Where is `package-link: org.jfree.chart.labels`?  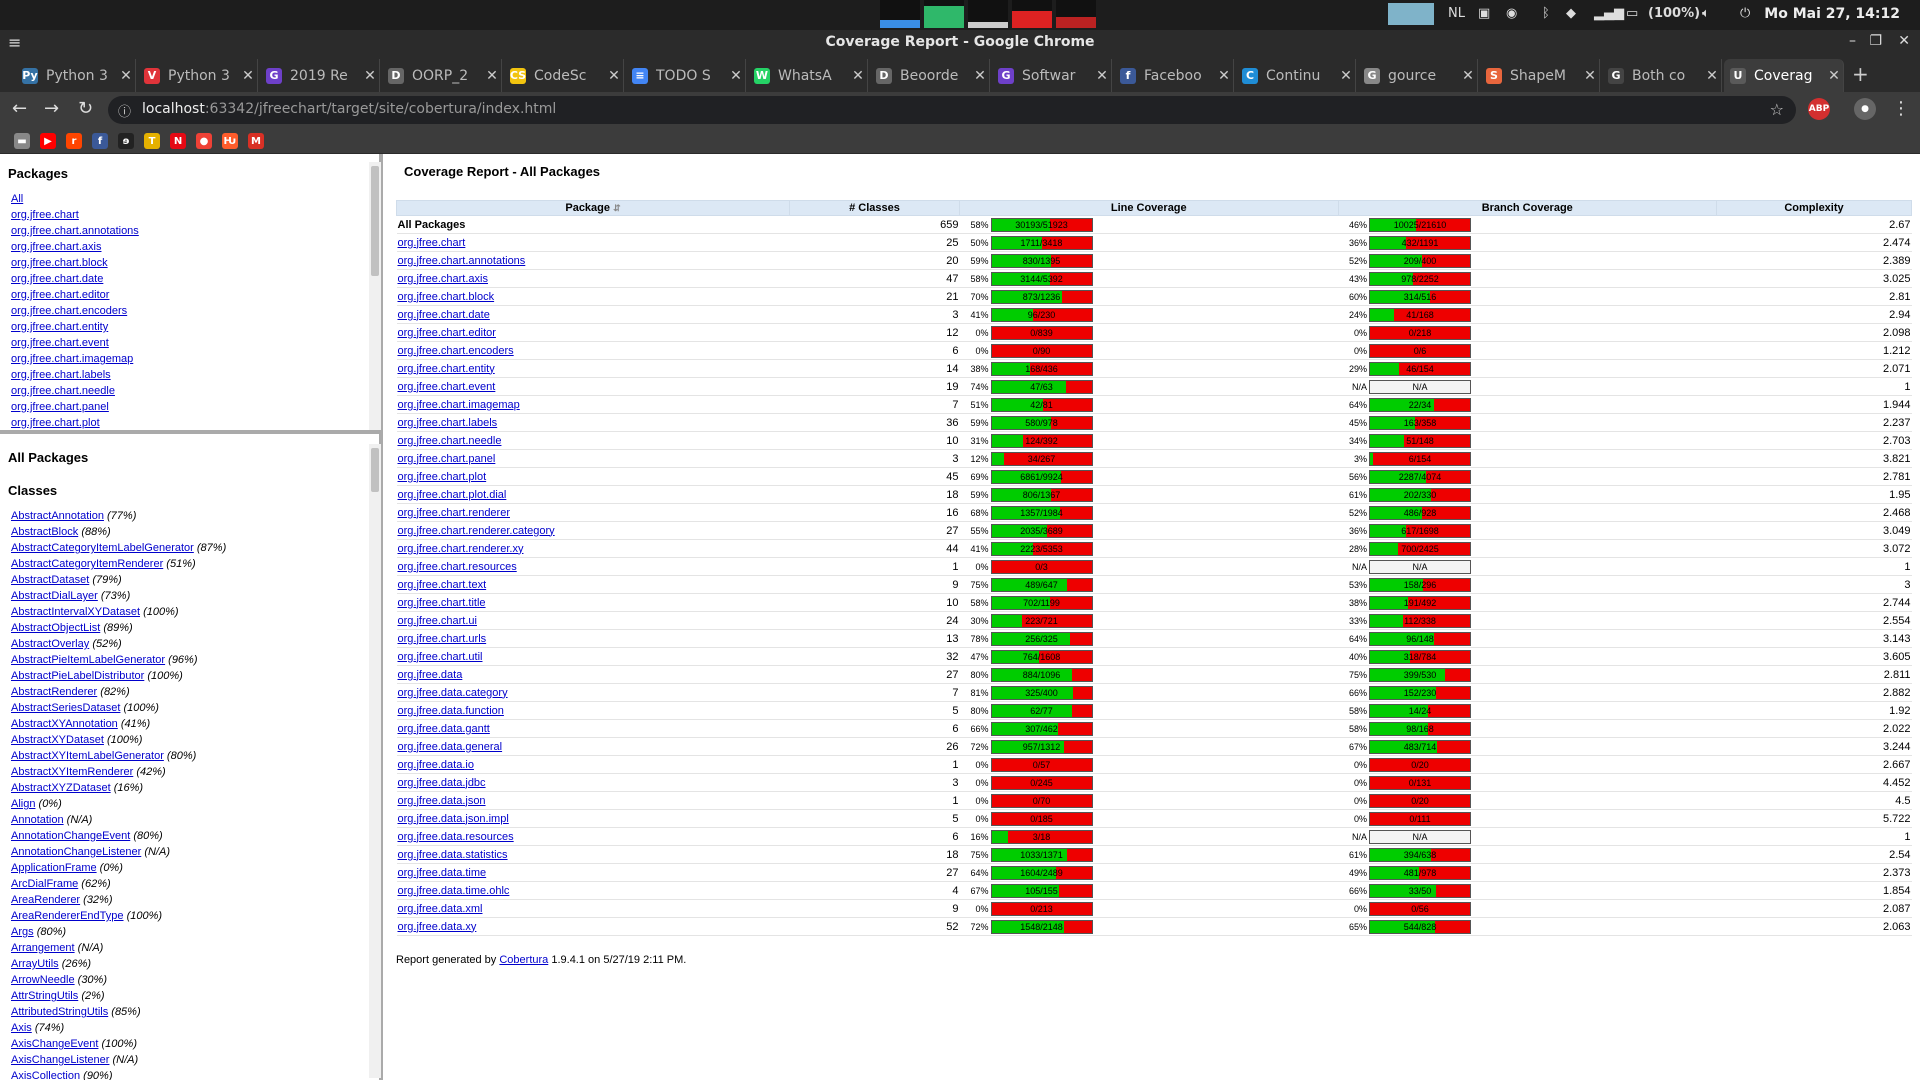 package-link: org.jfree.chart.labels is located at coordinates (448, 423).